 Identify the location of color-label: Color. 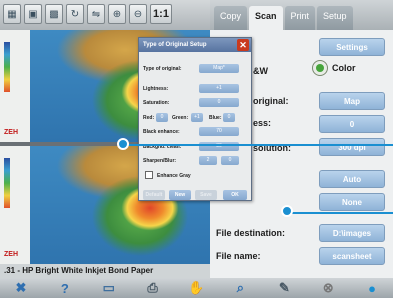
(344, 68).